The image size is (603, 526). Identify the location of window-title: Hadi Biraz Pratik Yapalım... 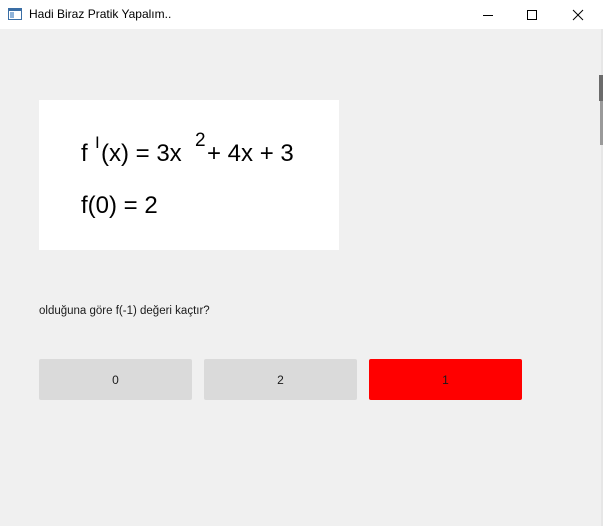
(100, 14).